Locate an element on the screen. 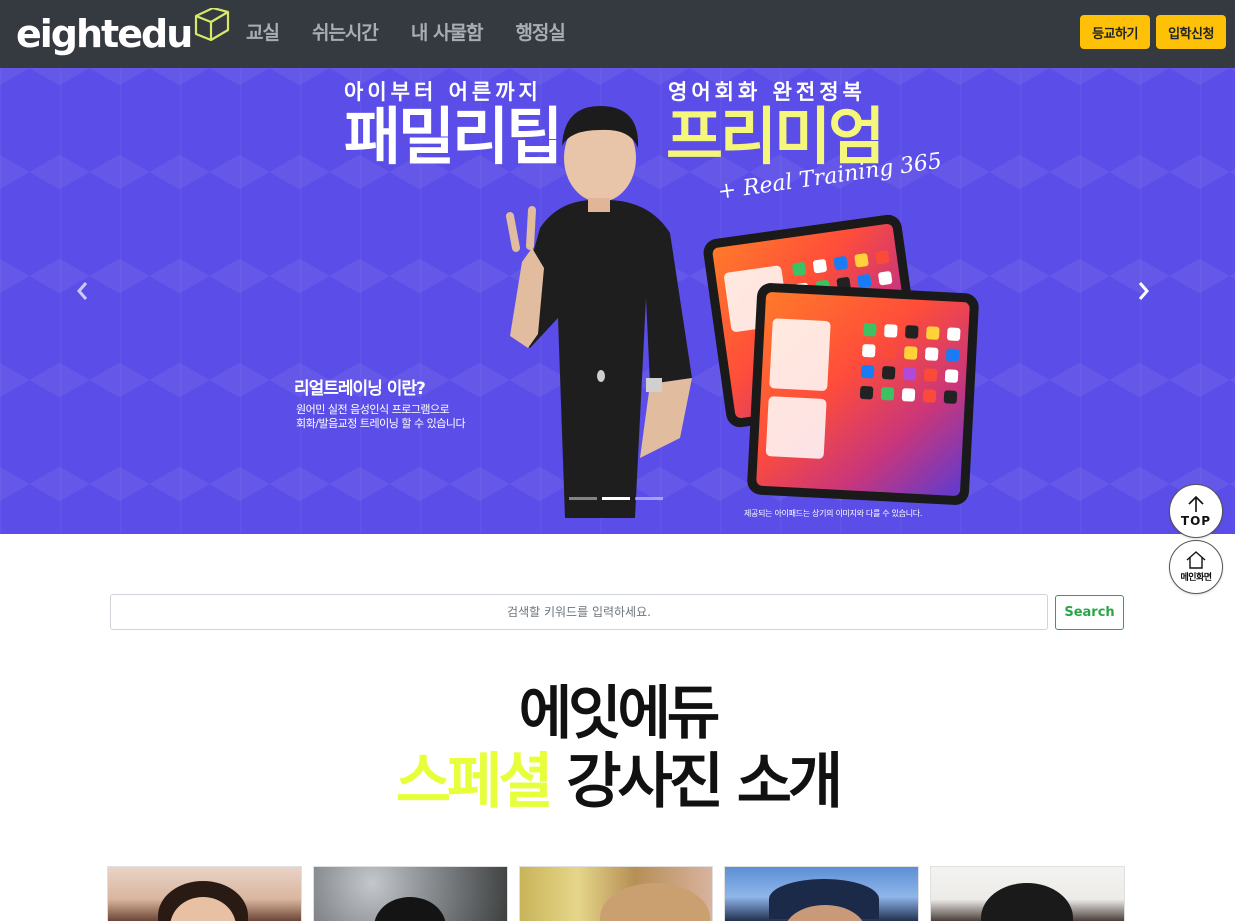 The height and width of the screenshot is (921, 1235). section-title-line1: 에잇에듀 is located at coordinates (619, 713).